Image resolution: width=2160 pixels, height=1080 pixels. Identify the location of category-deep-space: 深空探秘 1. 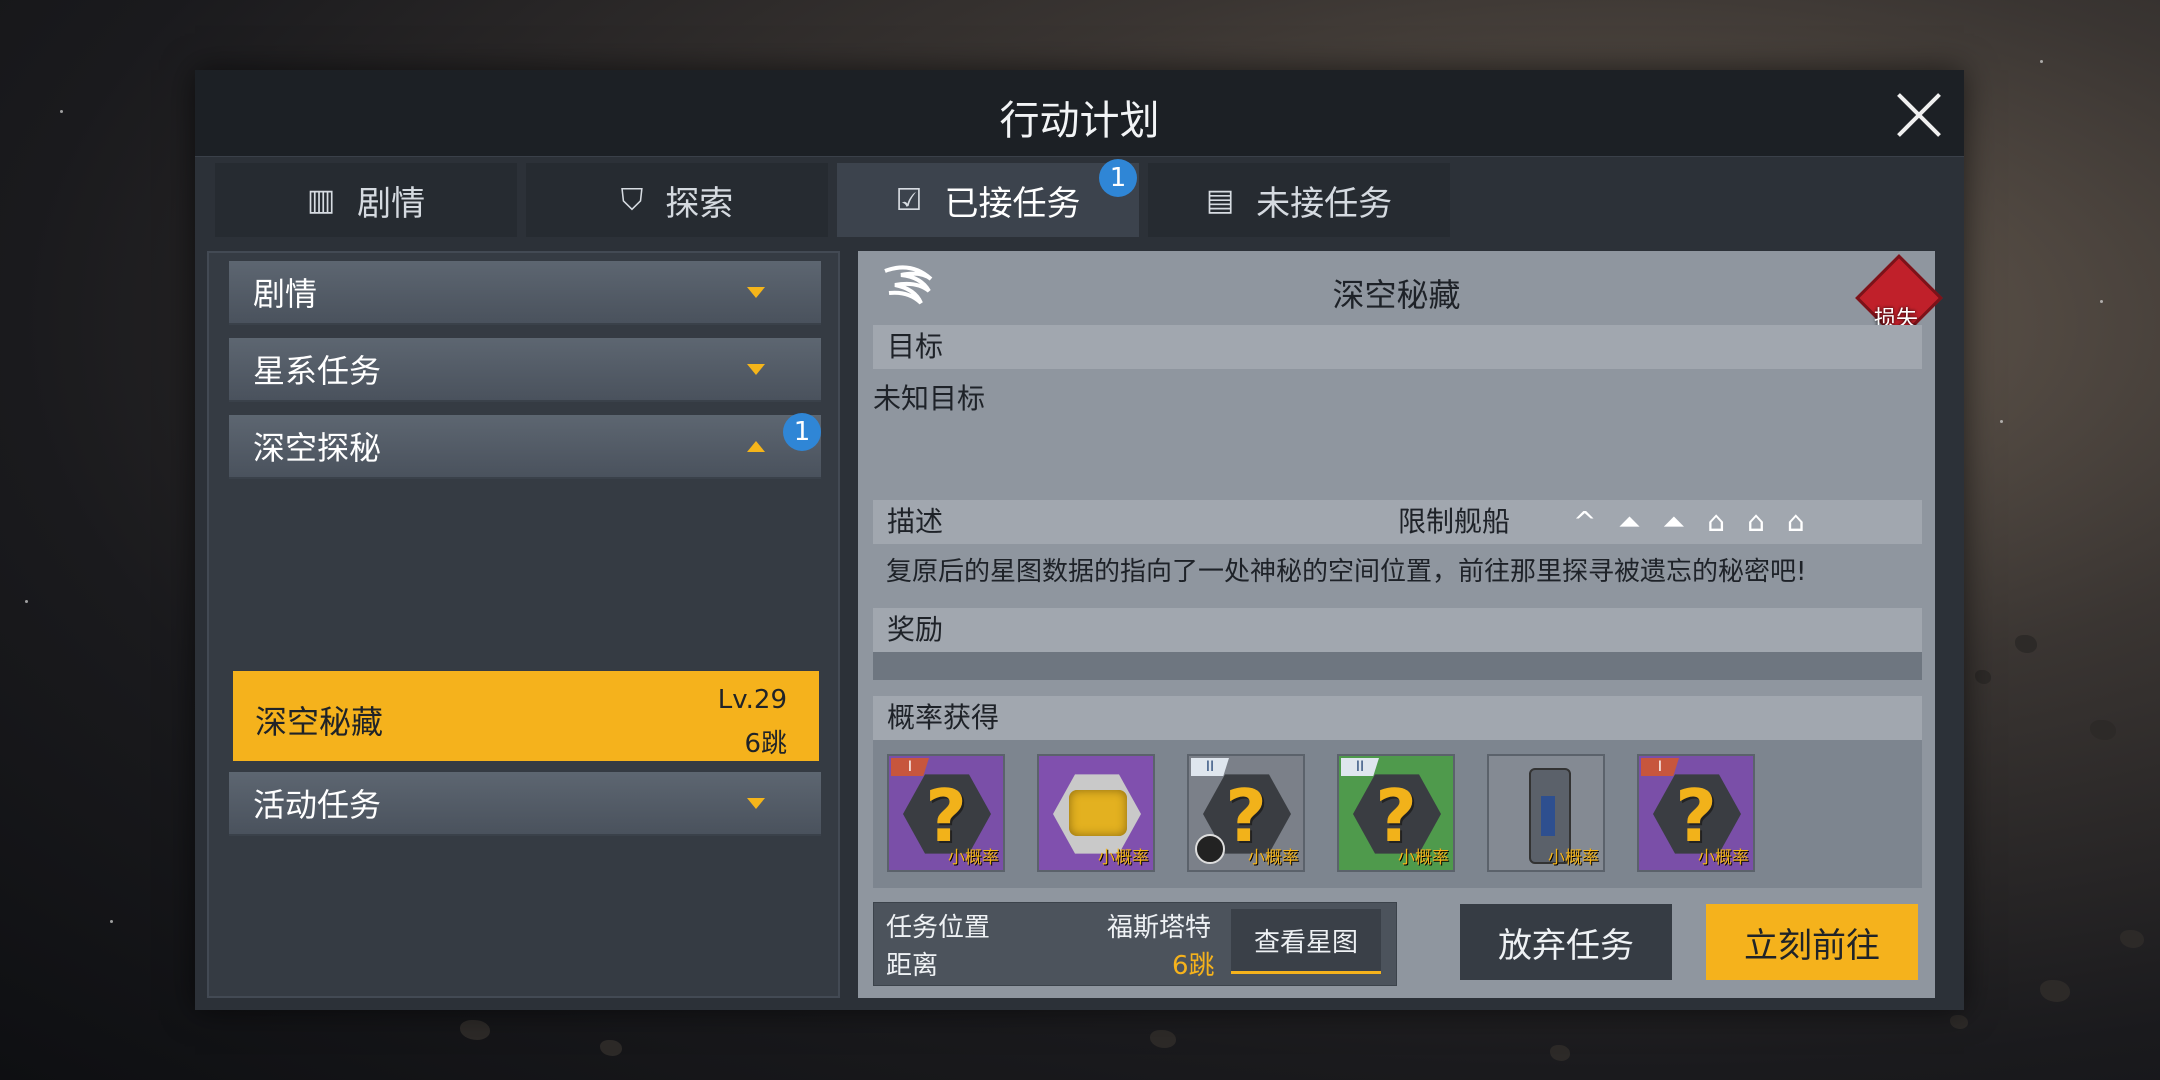
(525, 446).